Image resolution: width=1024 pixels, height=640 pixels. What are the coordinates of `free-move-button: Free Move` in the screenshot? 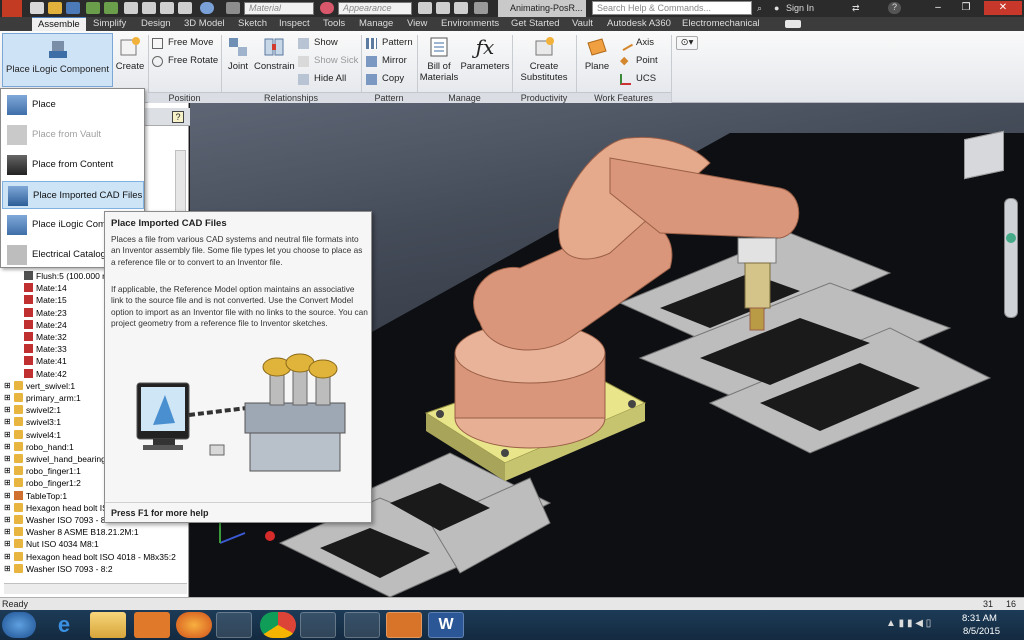 It's located at (182, 43).